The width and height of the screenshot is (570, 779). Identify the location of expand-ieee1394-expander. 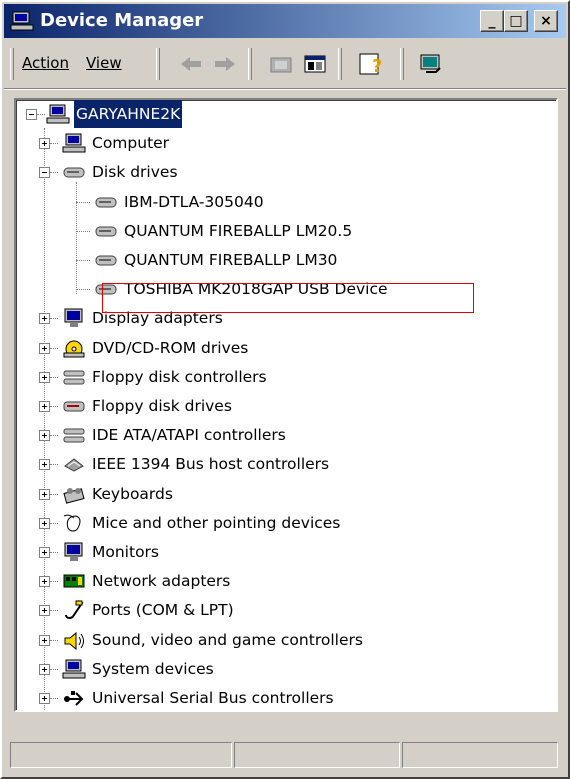
(44, 464).